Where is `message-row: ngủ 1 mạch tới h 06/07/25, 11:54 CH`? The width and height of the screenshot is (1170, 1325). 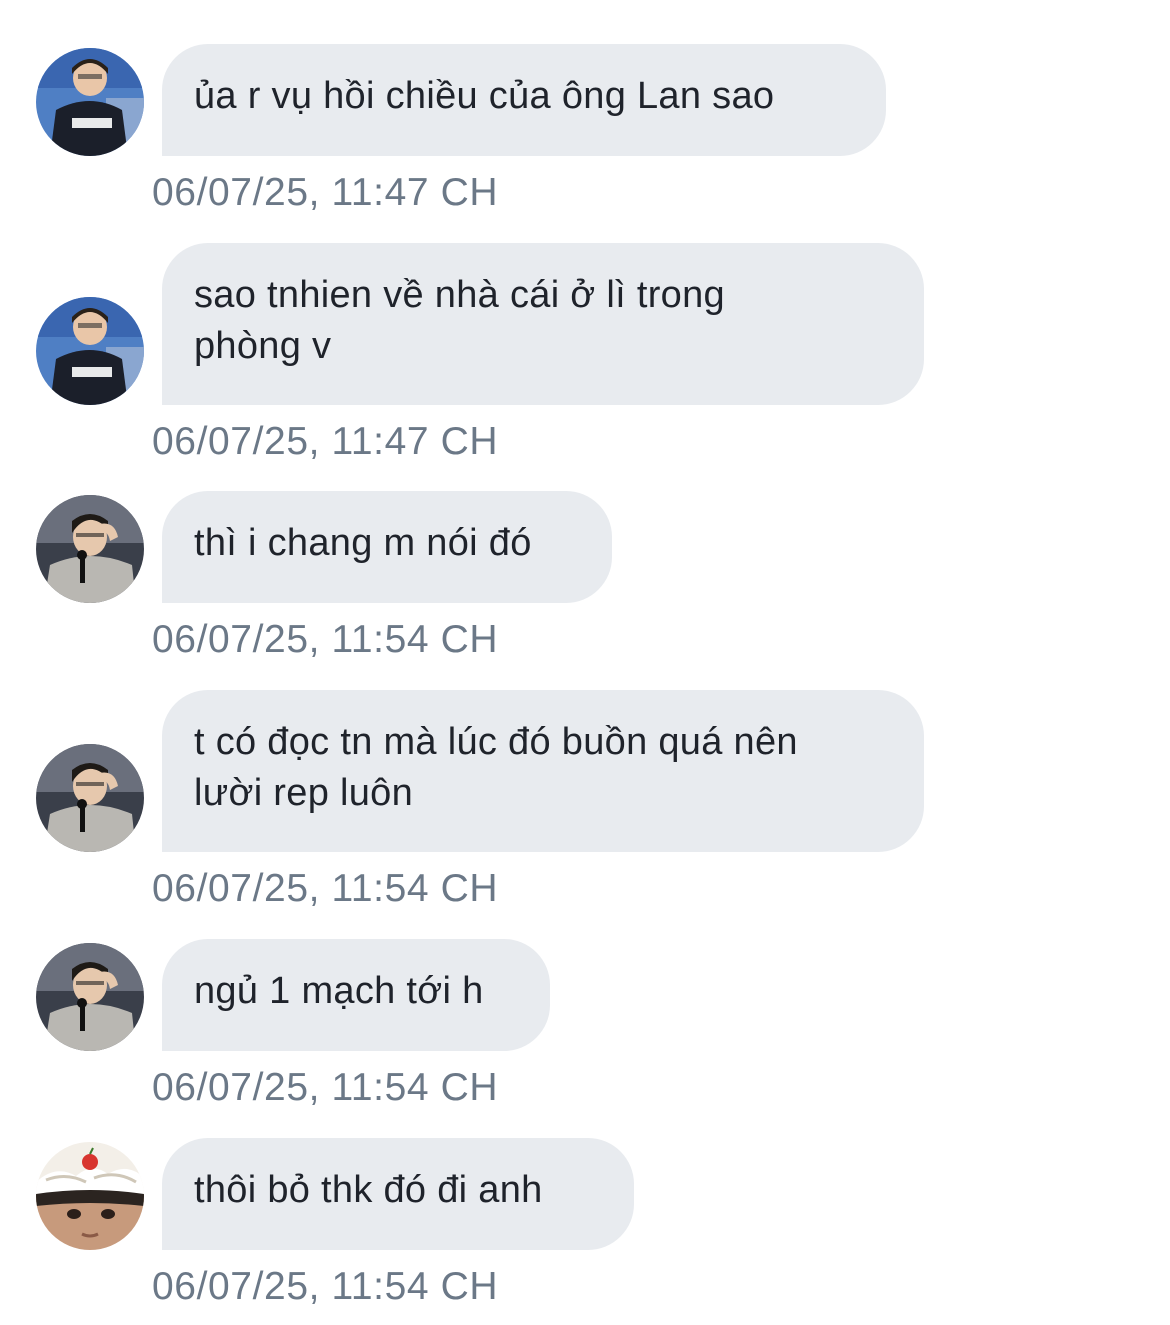
message-row: ngủ 1 mạch tới h 06/07/25, 11:54 CH is located at coordinates (585, 1034).